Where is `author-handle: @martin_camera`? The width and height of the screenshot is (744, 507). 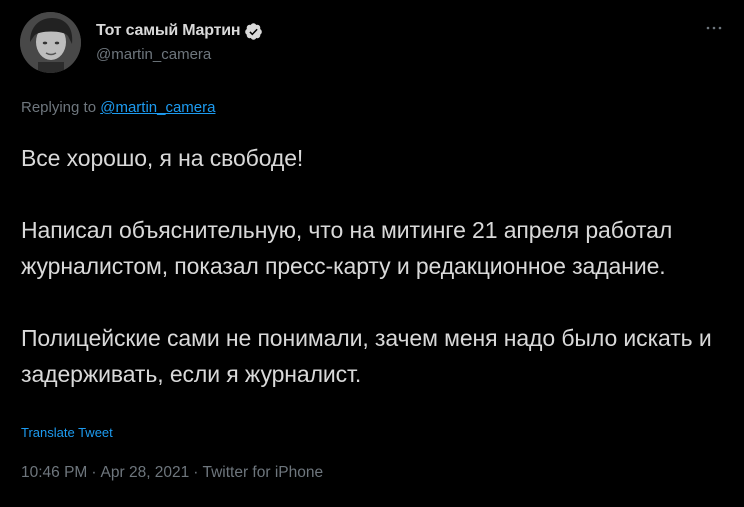
author-handle: @martin_camera is located at coordinates (179, 54).